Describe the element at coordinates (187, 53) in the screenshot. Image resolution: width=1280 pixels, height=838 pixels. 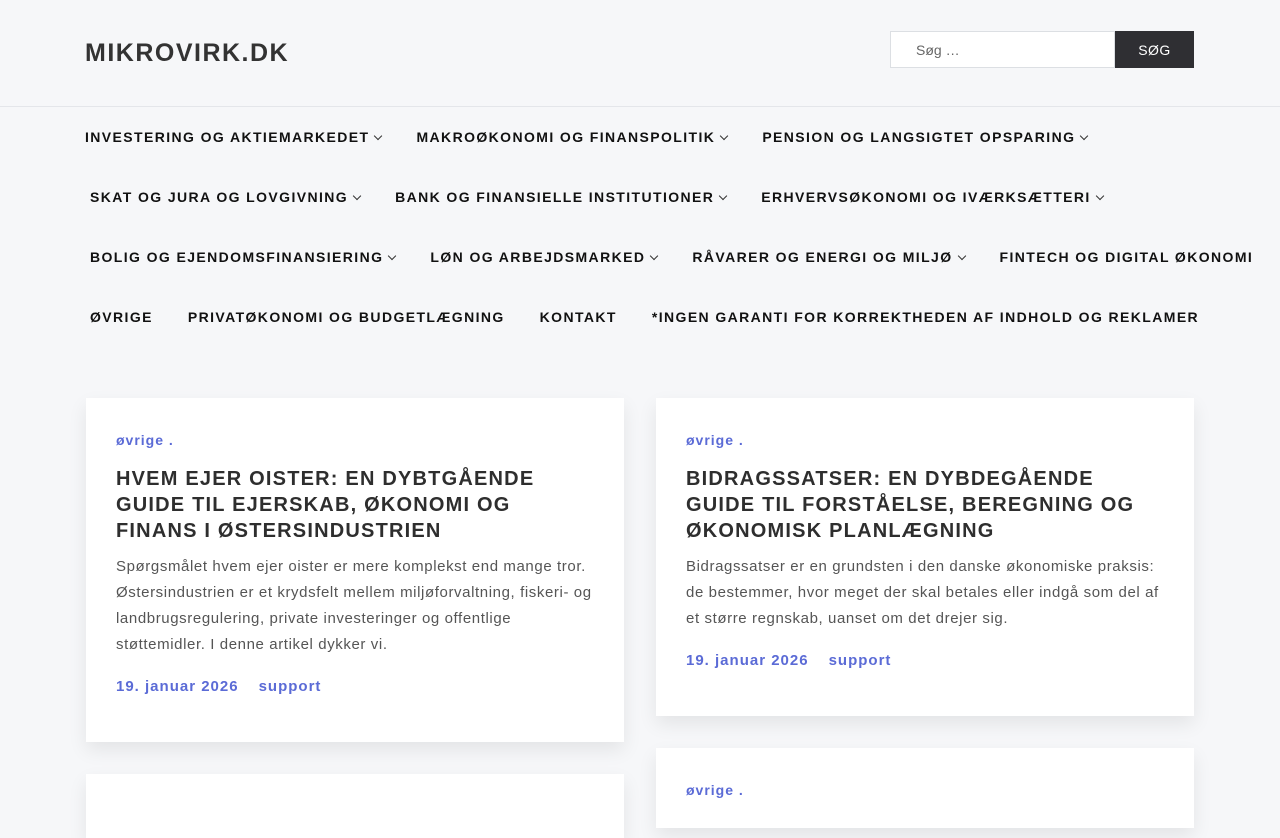
I see `site-title: MIKROVIRK.DK` at that location.